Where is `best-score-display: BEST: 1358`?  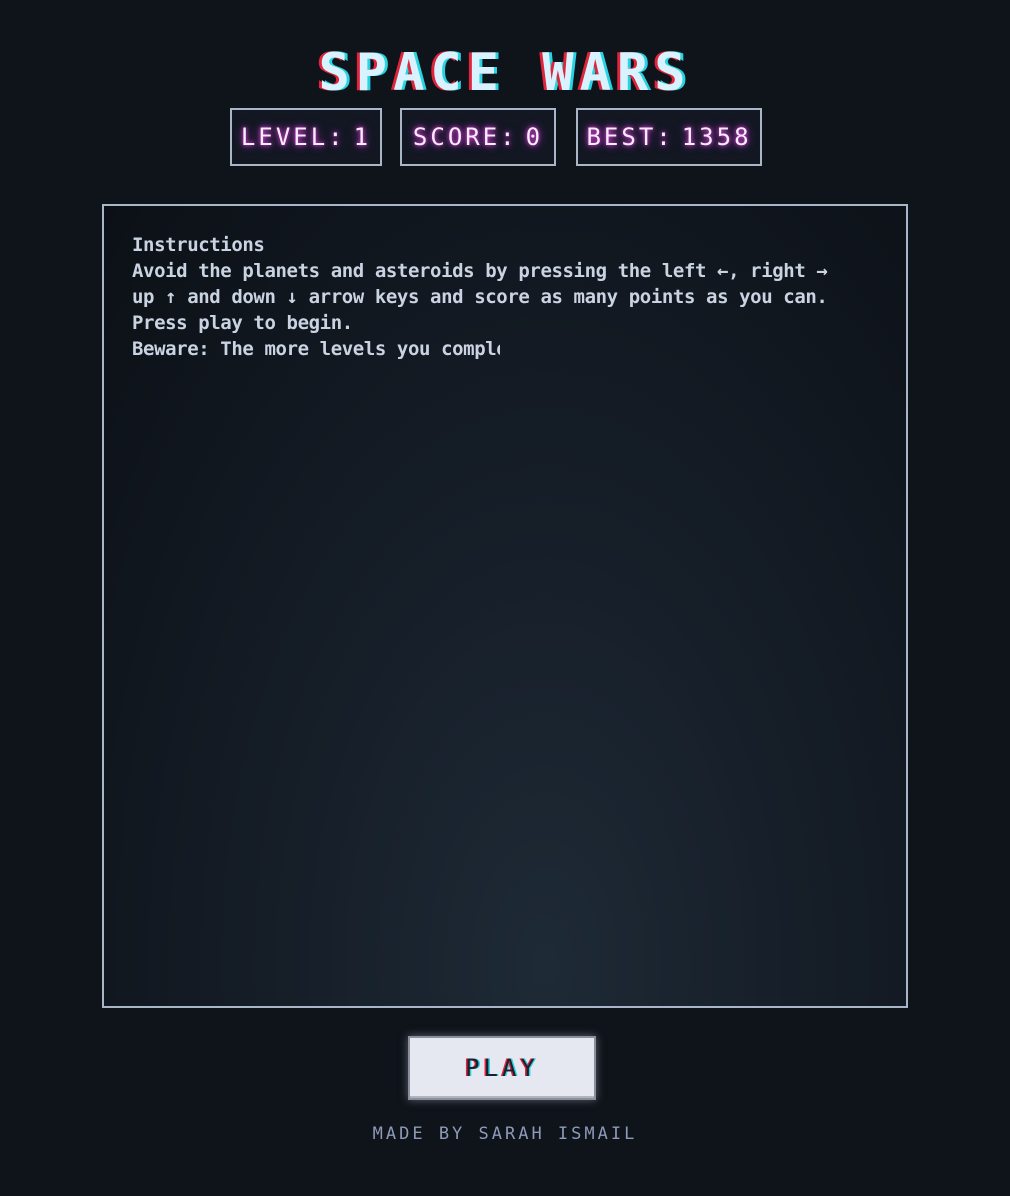 best-score-display: BEST: 1358 is located at coordinates (669, 137).